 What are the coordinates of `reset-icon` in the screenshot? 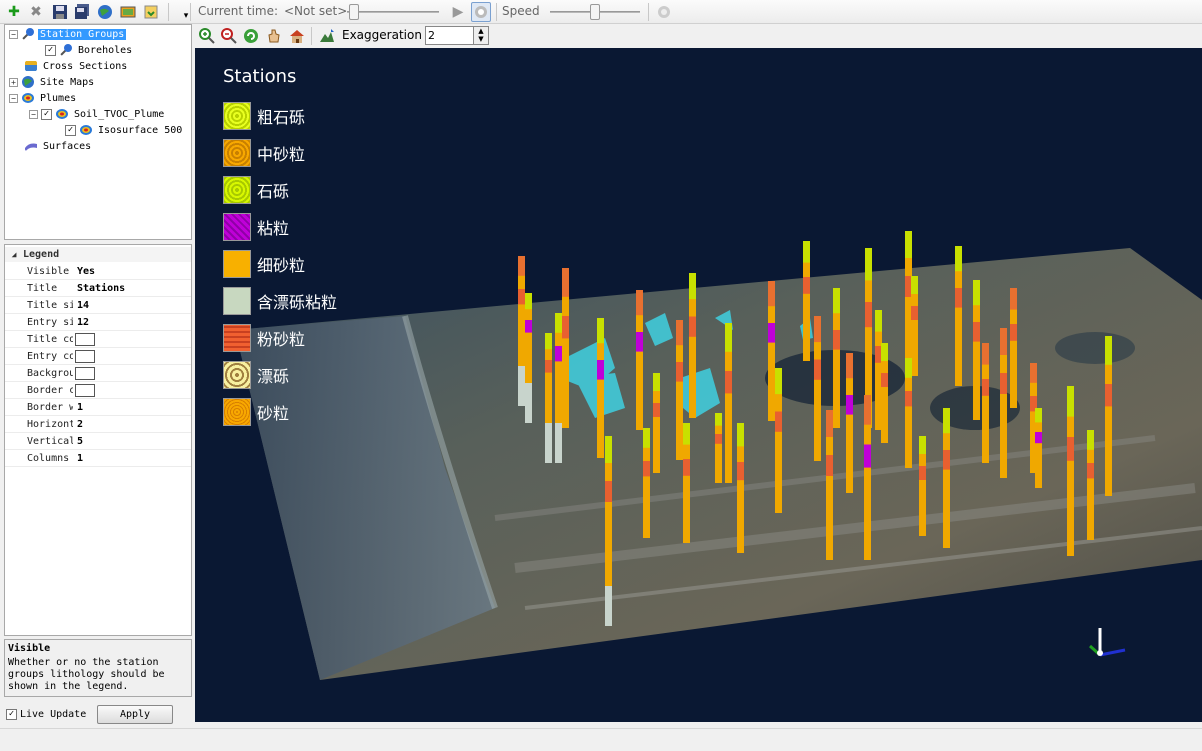 It's located at (664, 12).